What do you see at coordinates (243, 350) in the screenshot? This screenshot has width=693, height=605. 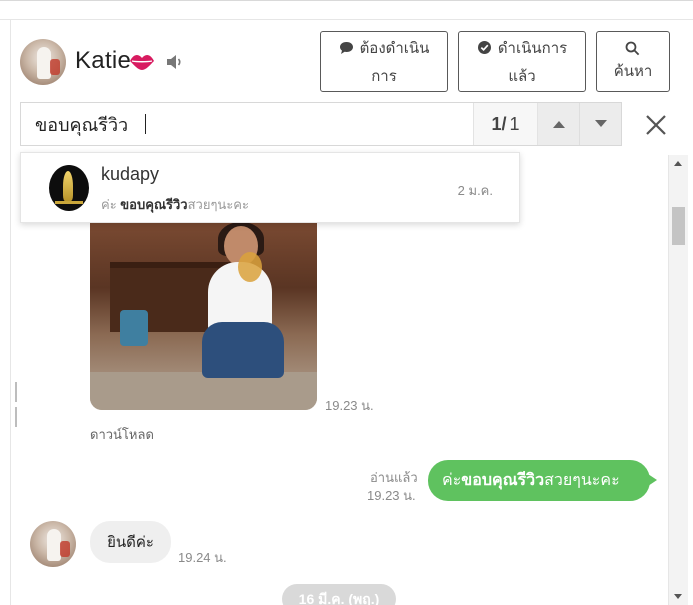 I see `photo-person-legs` at bounding box center [243, 350].